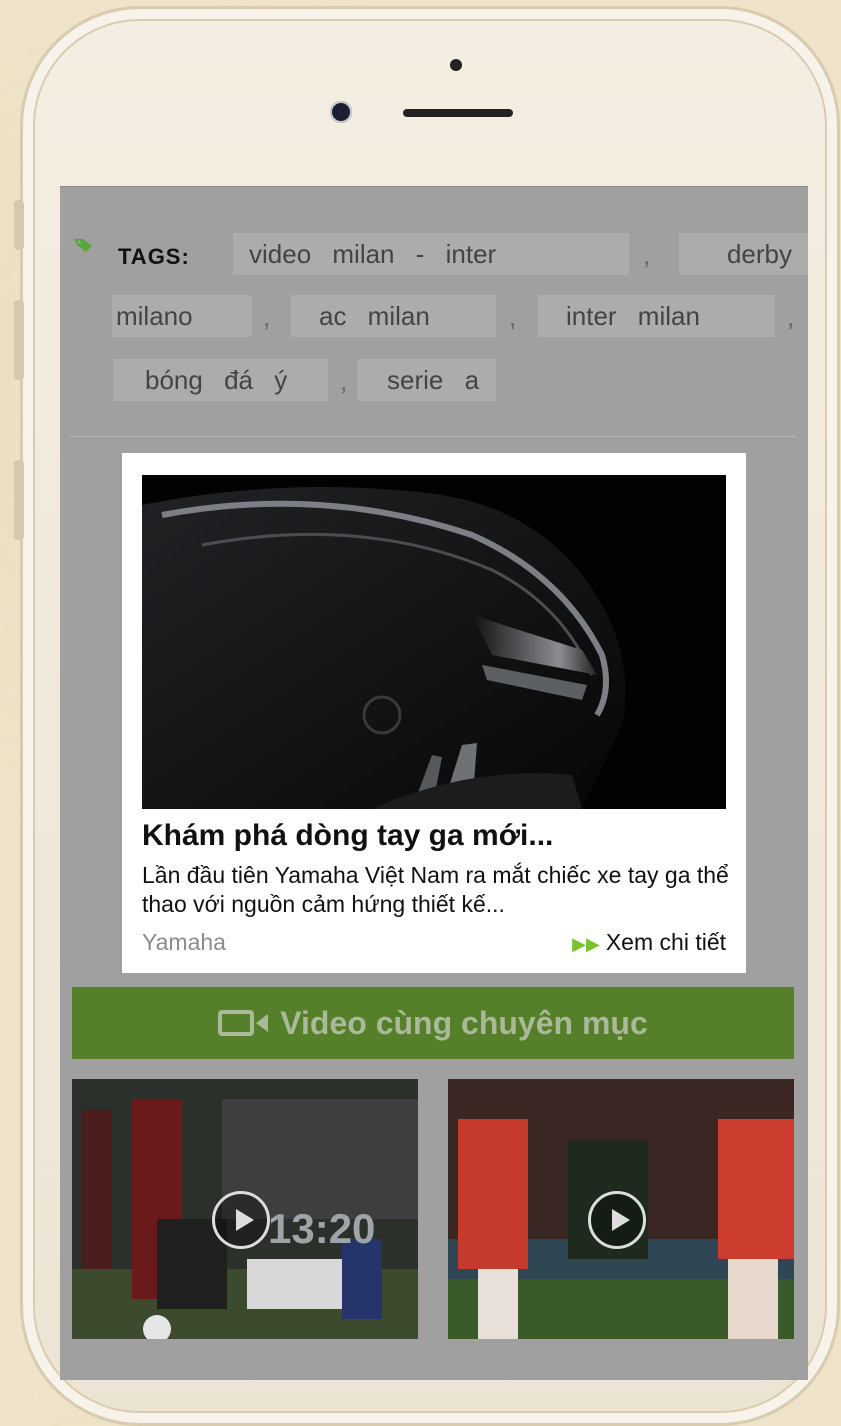  I want to click on double-arrow-icon: ▶▶, so click(586, 944).